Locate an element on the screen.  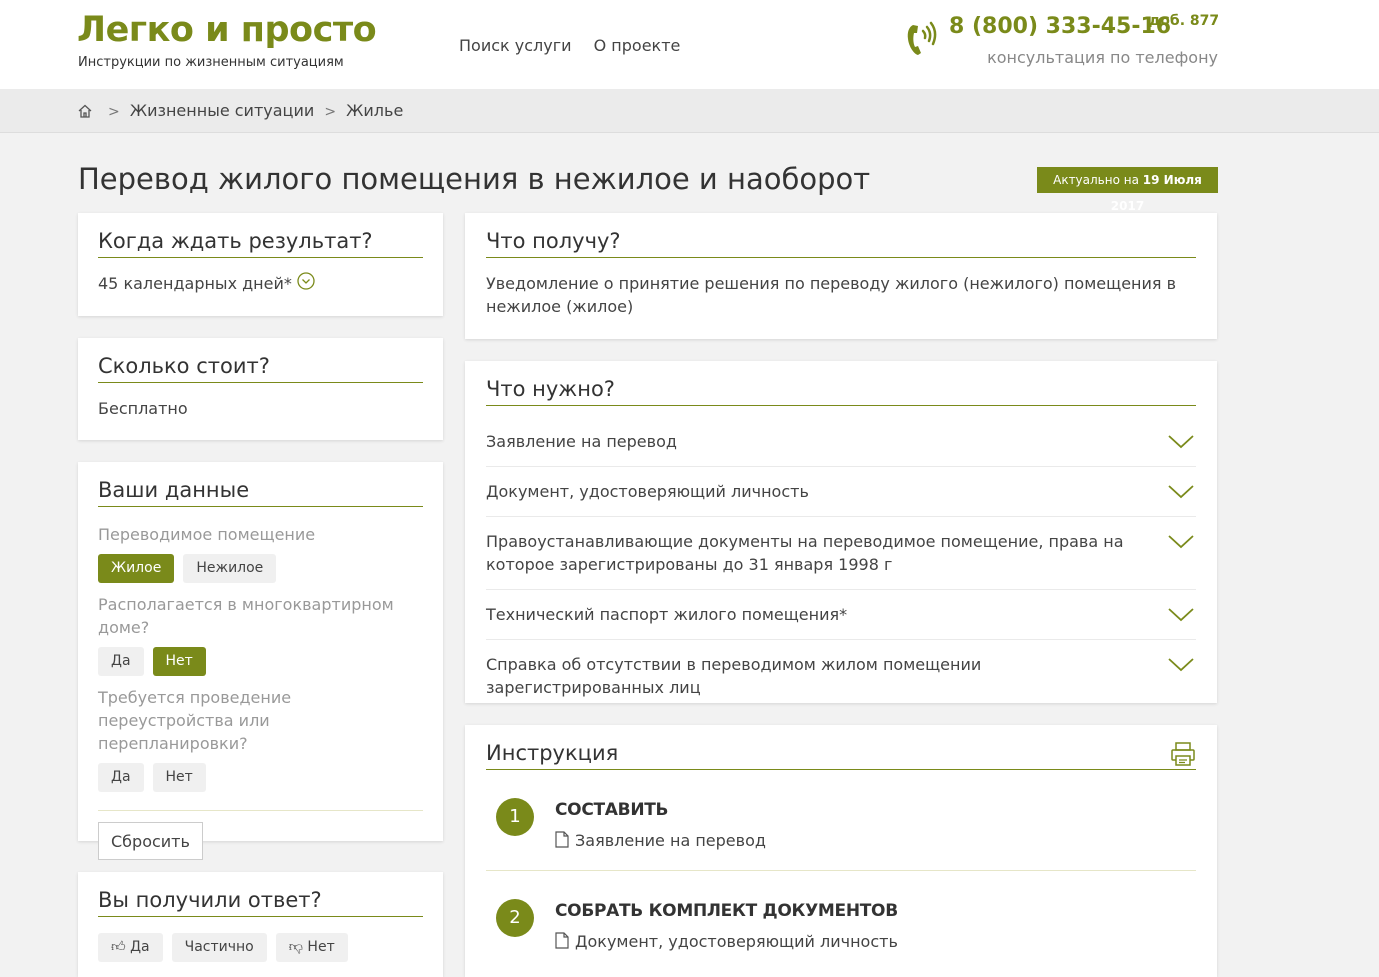
breadcrumb-housing: Жилье is located at coordinates (374, 110).